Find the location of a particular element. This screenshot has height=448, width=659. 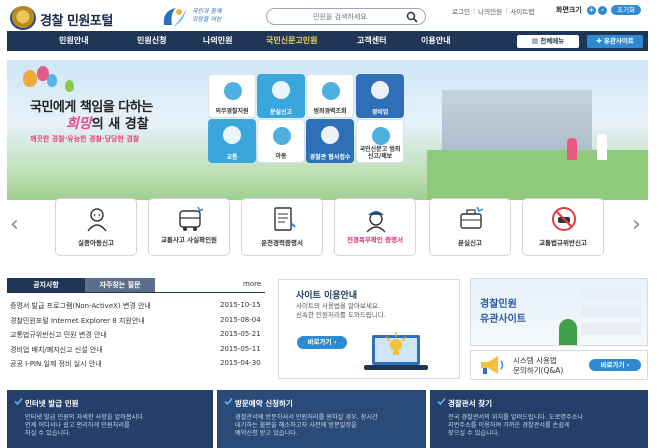

service-card-traffic-violation: 교통법규위반신고 is located at coordinates (563, 227).